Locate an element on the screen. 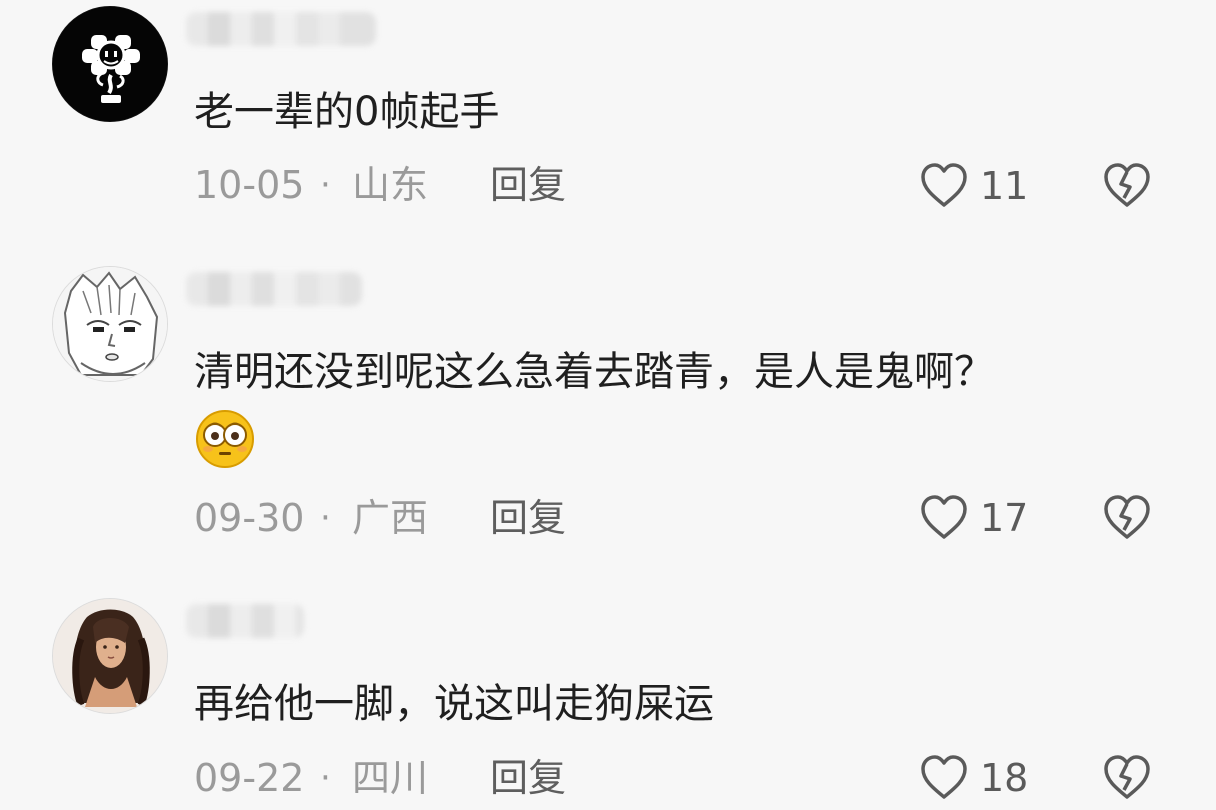 This screenshot has width=1216, height=810. portrait-avatar-icon is located at coordinates (110, 656).